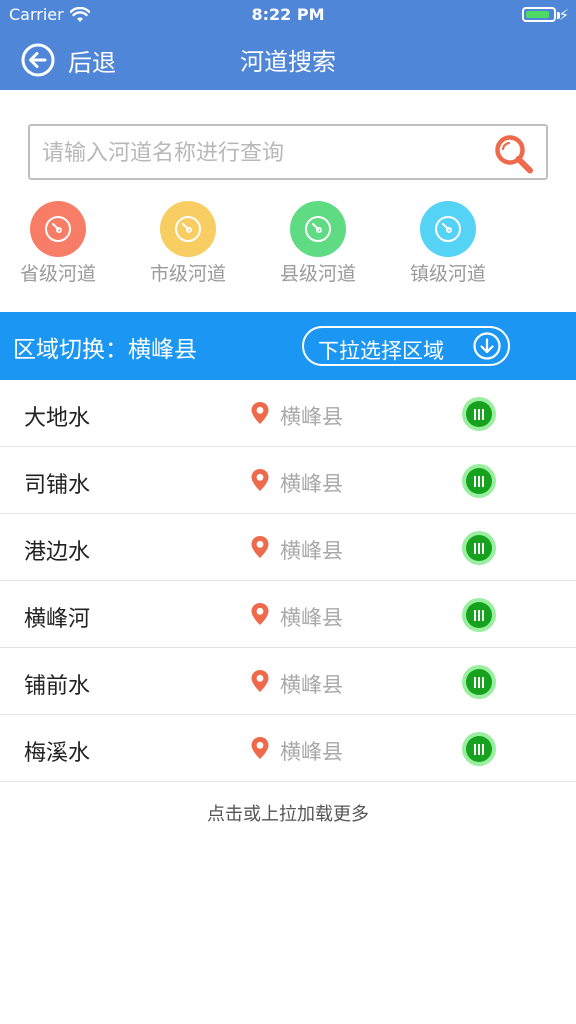 The width and height of the screenshot is (576, 1024). What do you see at coordinates (487, 346) in the screenshot?
I see `arrow-down-circle-icon` at bounding box center [487, 346].